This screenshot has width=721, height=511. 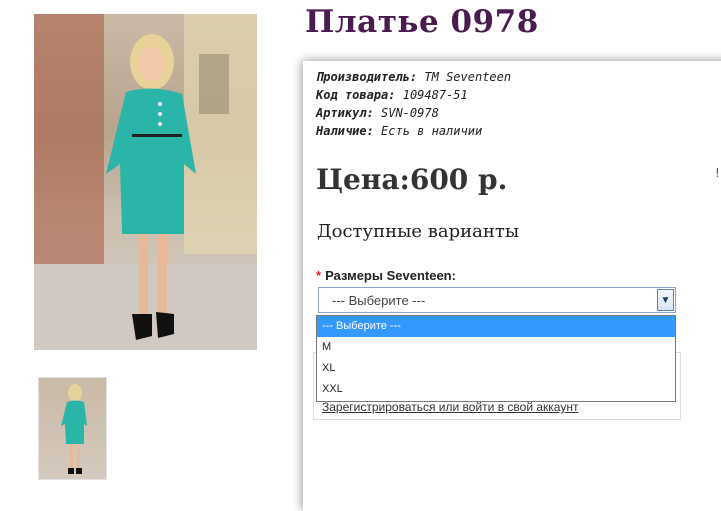 I want to click on size-dropdown-list: --- Выберите --- M XL XXL, so click(x=496, y=358).